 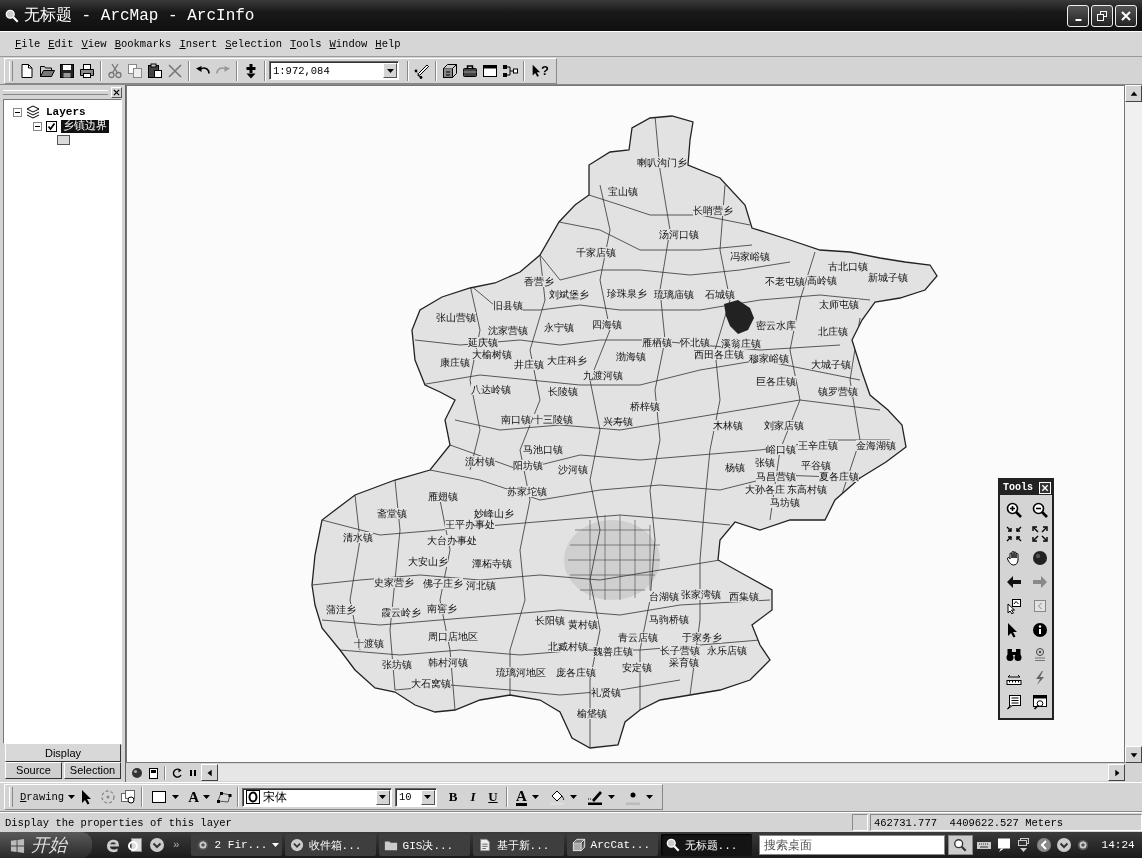 What do you see at coordinates (61, 44) in the screenshot?
I see `menu-item: Edit` at bounding box center [61, 44].